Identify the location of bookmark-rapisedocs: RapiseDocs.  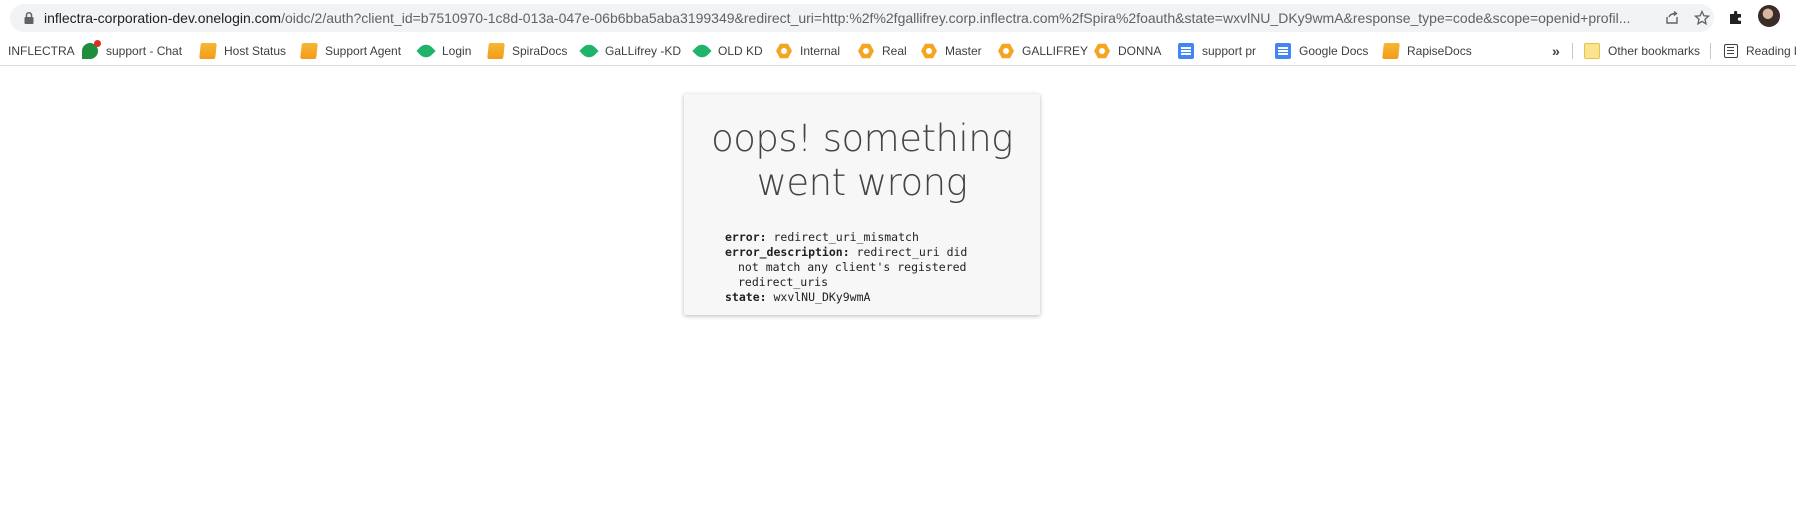
(1427, 51).